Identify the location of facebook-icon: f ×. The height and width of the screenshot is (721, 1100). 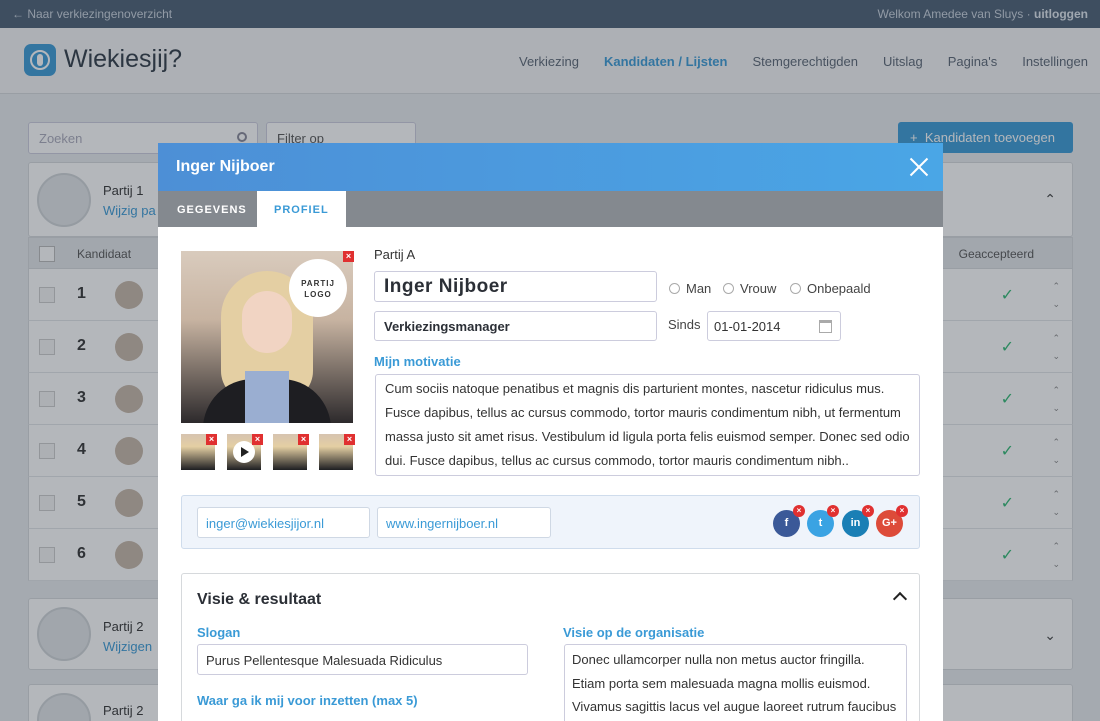
(789, 521).